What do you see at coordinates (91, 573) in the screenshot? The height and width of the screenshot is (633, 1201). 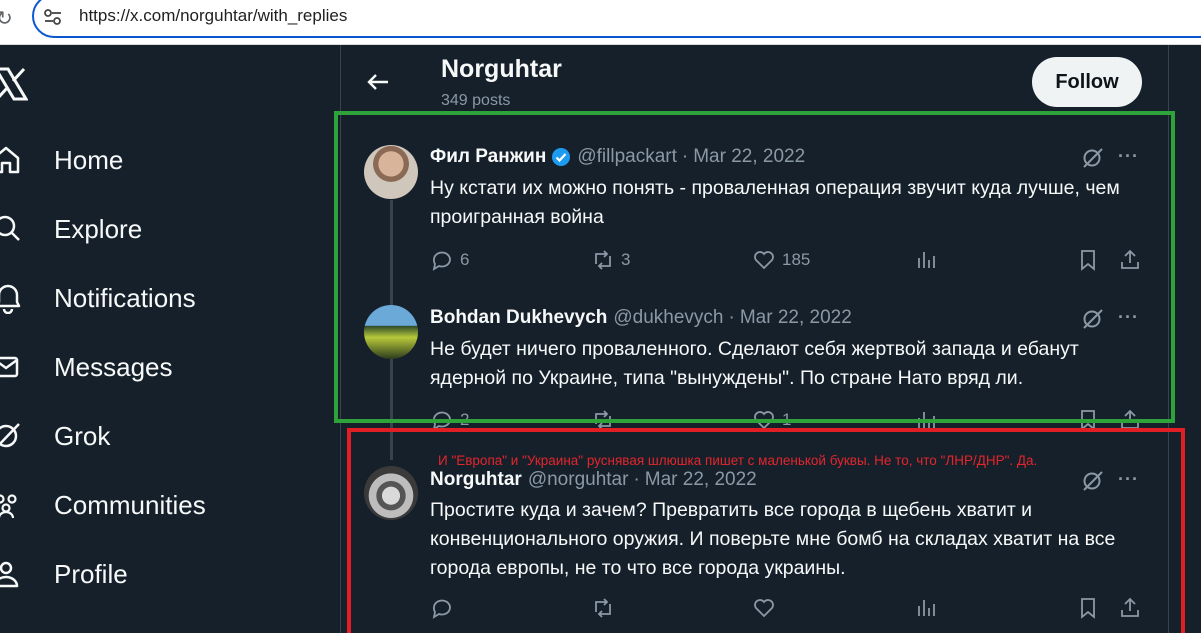 I see `sidebar-item-label: Profile` at bounding box center [91, 573].